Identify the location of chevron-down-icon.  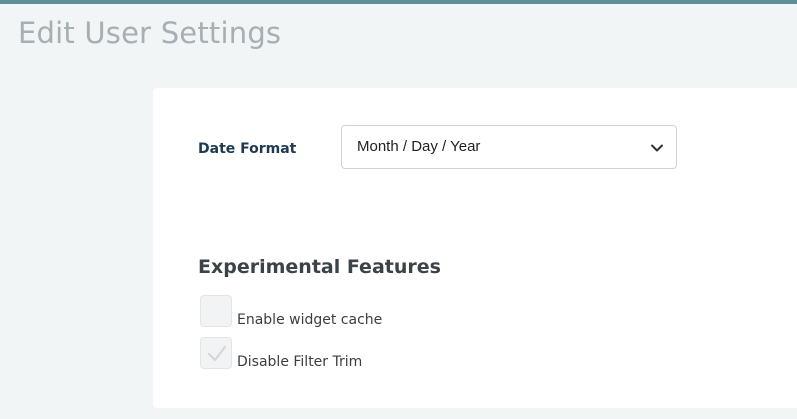
(657, 148).